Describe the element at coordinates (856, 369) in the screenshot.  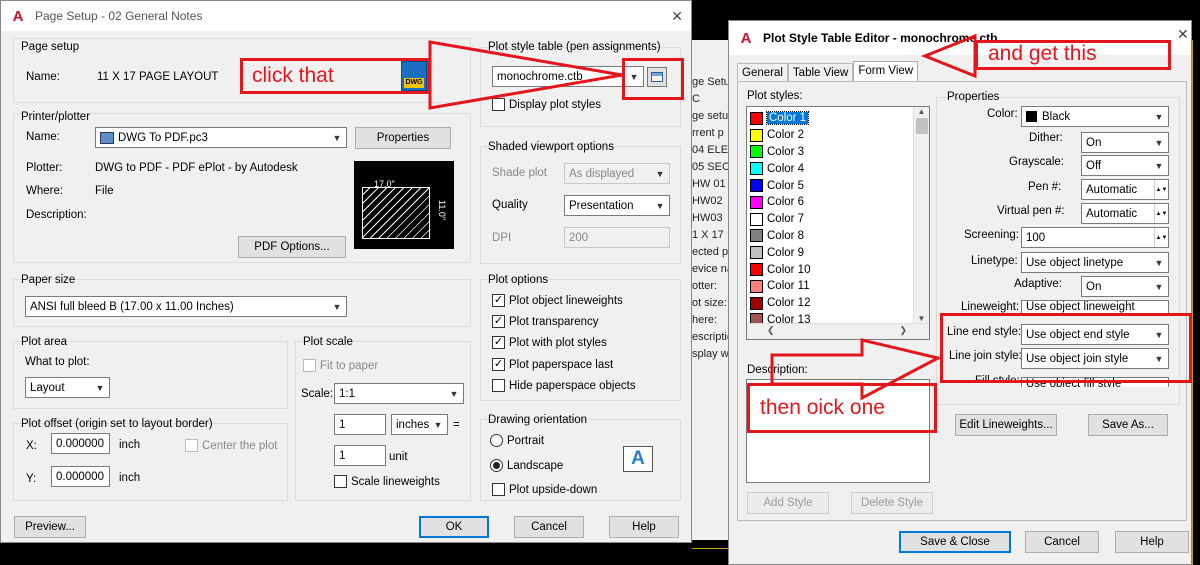
I see `arrow-then-pick-one-icon` at that location.